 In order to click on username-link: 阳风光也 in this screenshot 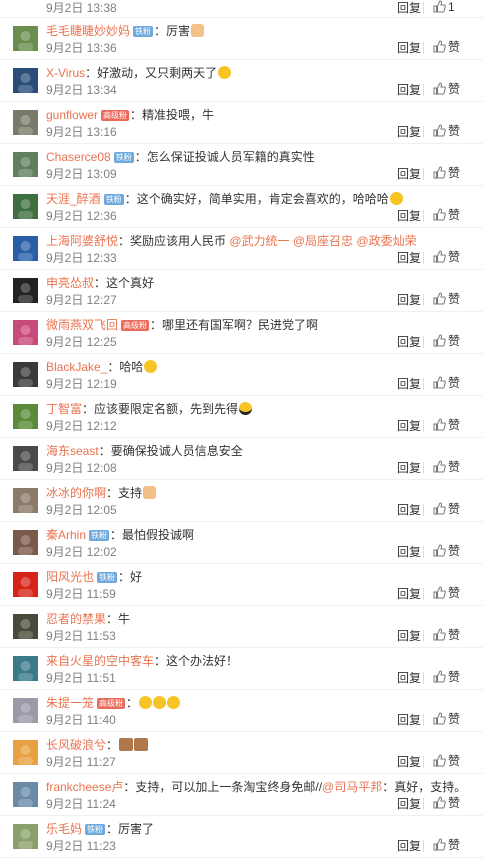, I will do `click(70, 577)`.